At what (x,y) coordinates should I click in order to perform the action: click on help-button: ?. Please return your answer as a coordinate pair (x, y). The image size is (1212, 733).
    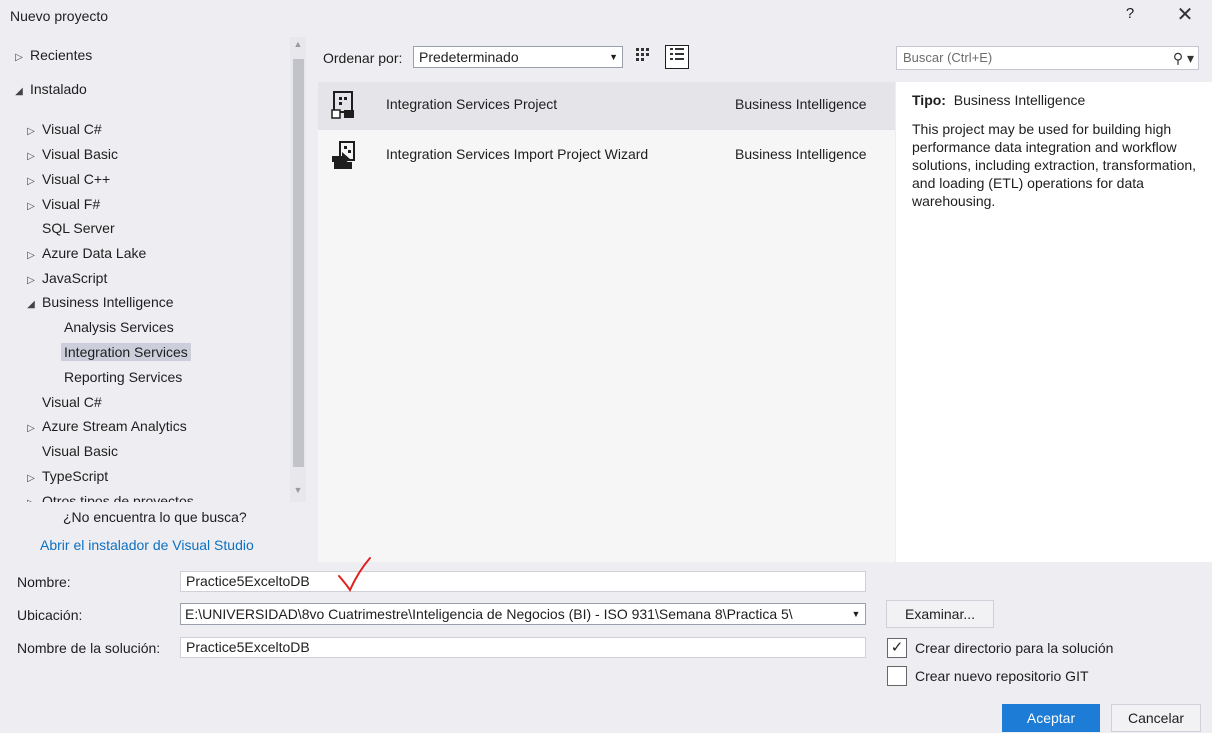
    Looking at the image, I should click on (1130, 16).